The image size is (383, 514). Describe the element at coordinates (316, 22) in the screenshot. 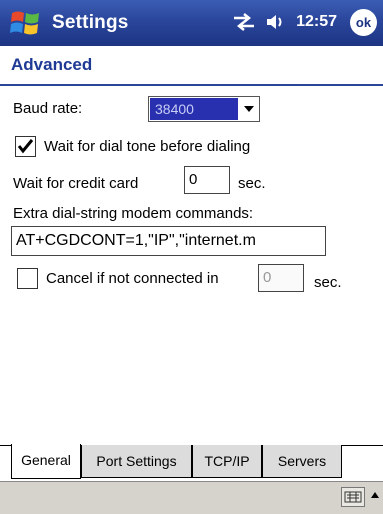

I see `clock: 12:57` at that location.